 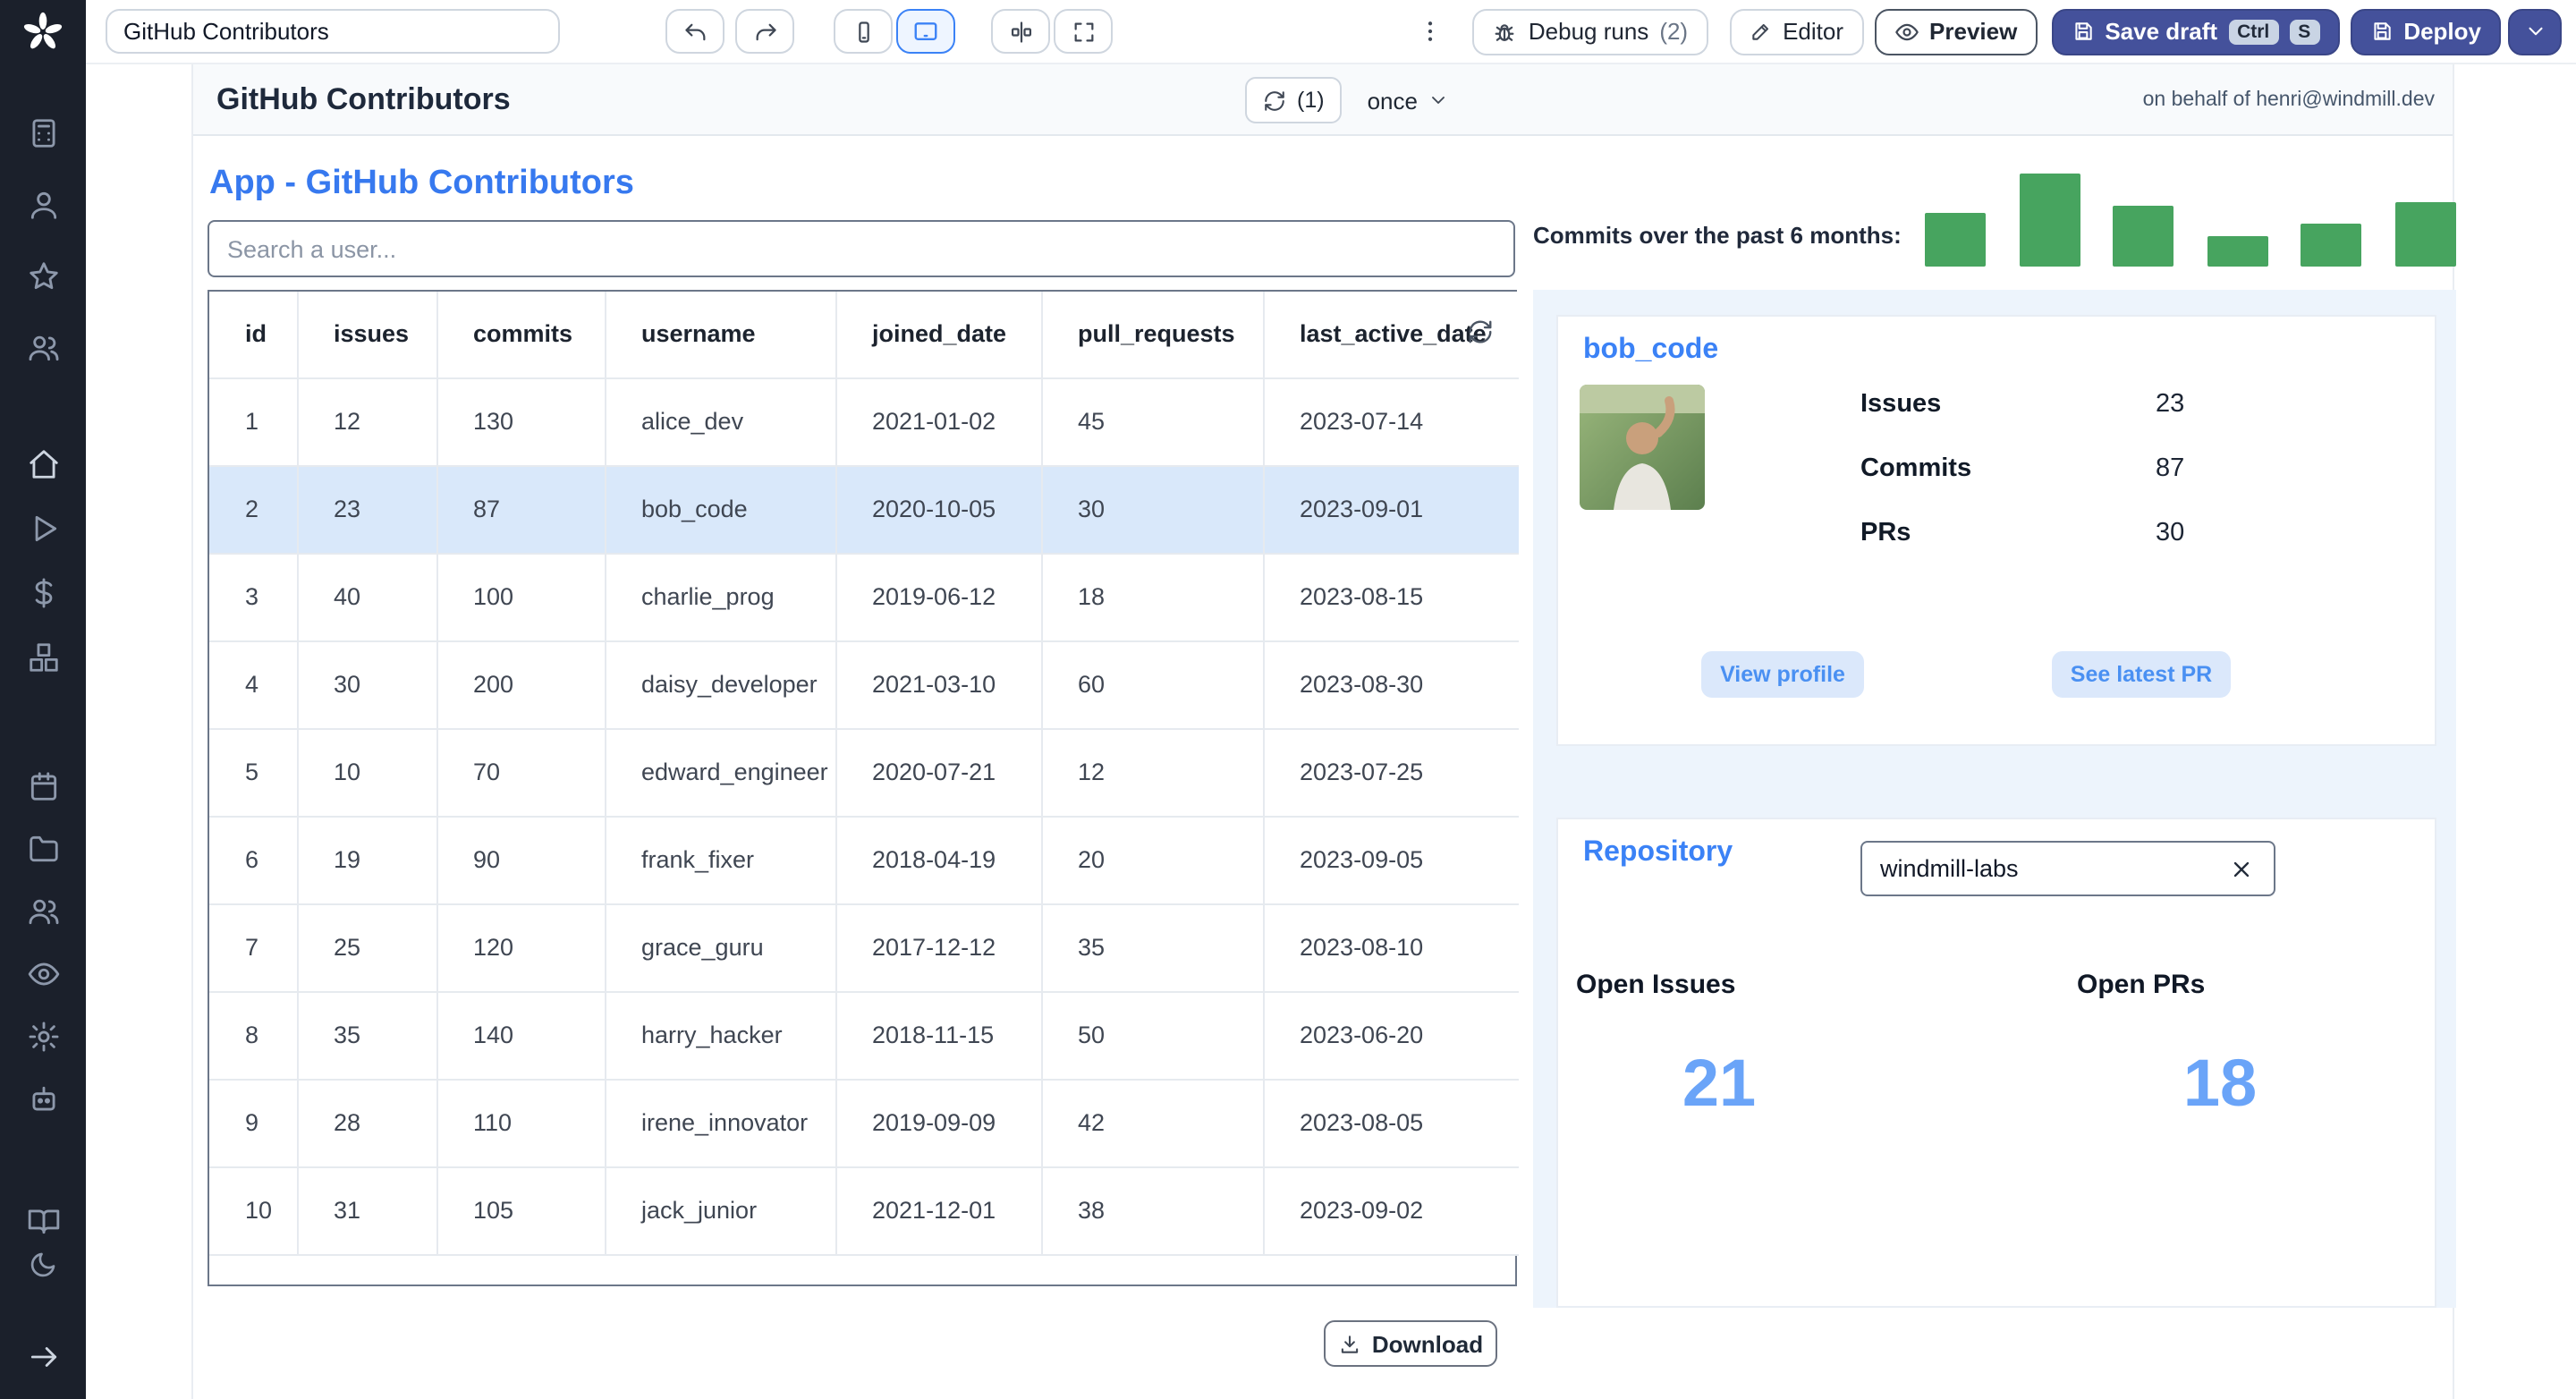 I want to click on table-cell: 42, so click(x=1152, y=1123).